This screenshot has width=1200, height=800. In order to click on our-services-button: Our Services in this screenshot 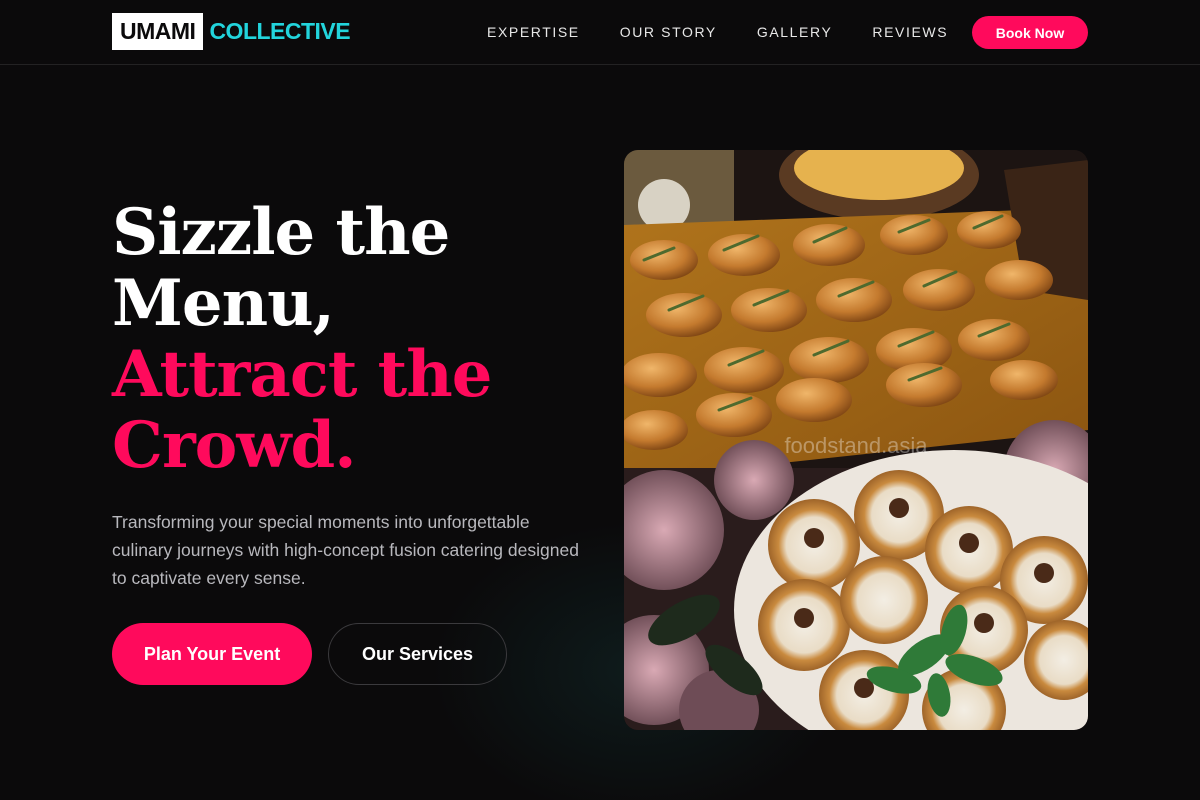, I will do `click(417, 654)`.